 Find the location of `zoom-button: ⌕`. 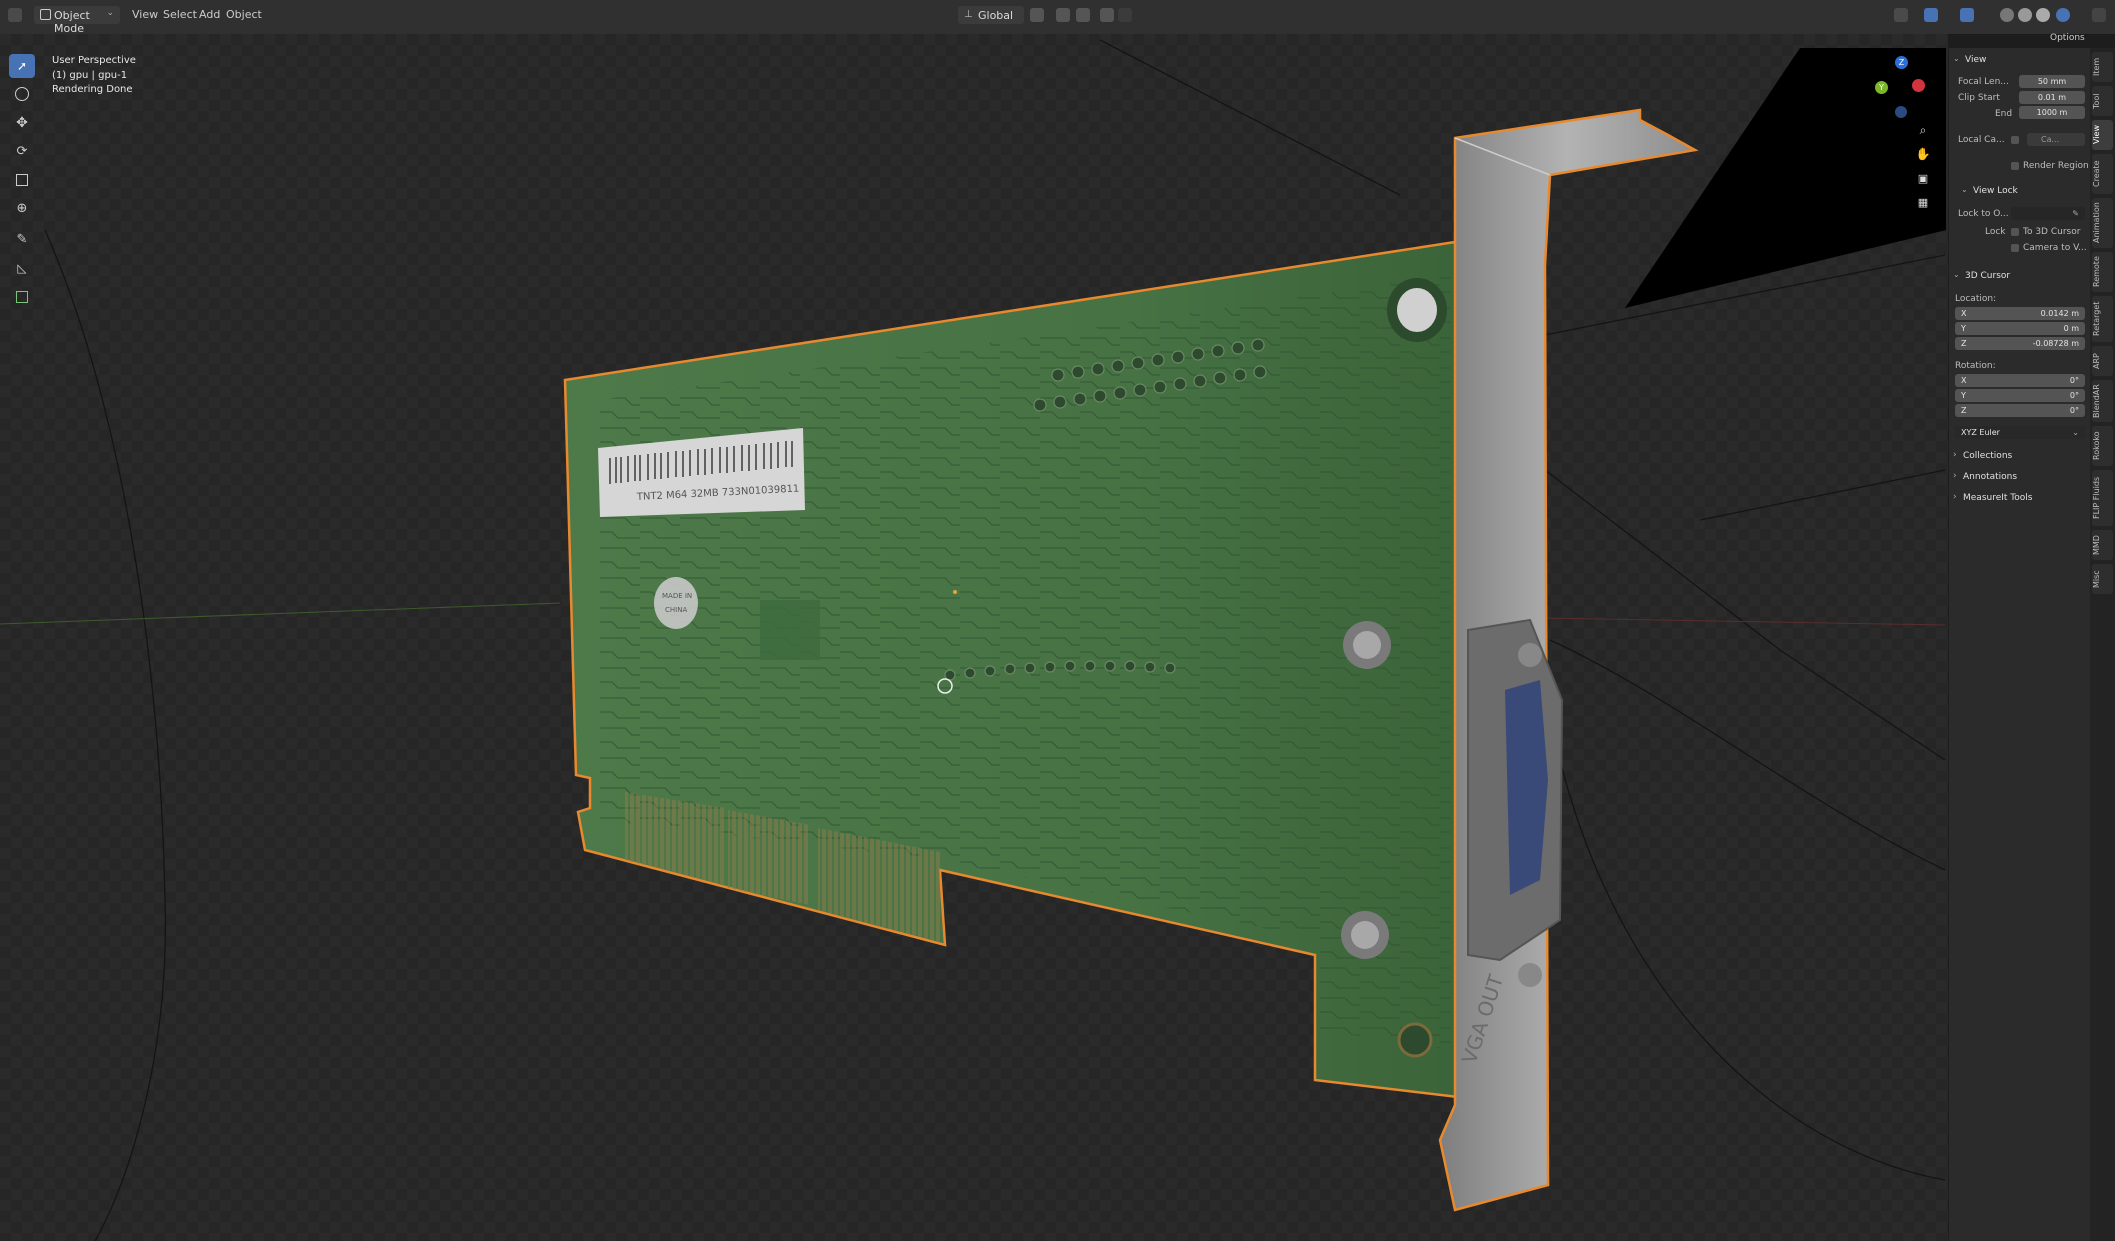

zoom-button: ⌕ is located at coordinates (1923, 130).